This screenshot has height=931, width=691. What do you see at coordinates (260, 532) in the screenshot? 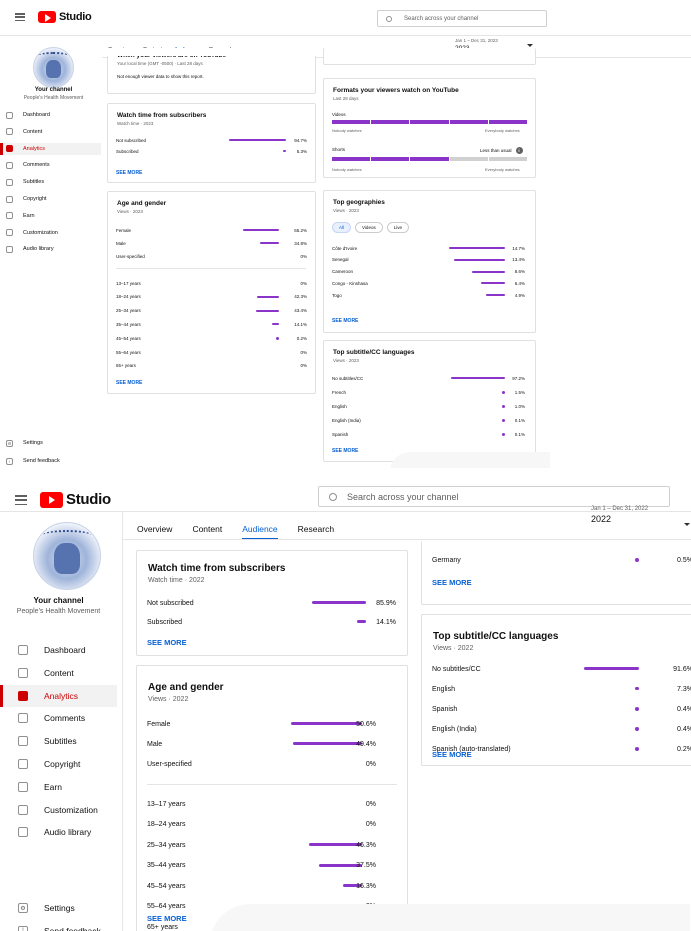
I see `tab-audience: Audience` at bounding box center [260, 532].